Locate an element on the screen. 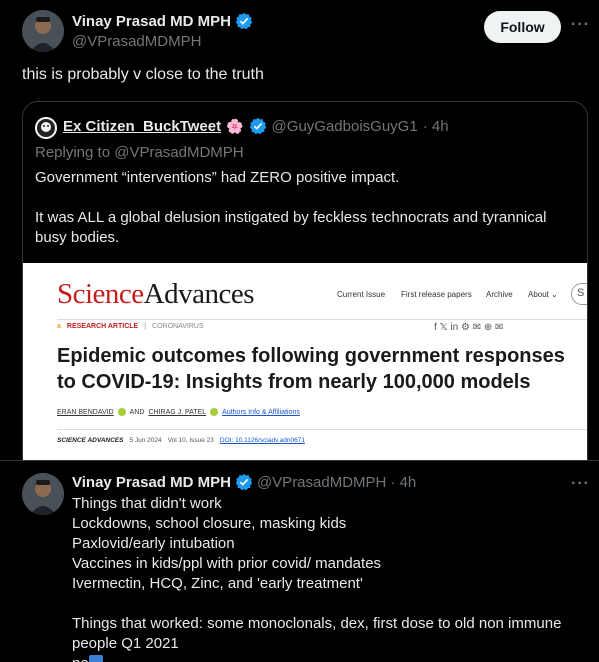 This screenshot has height=662, width=599. author-display-name: Vinay Prasad MD MPH is located at coordinates (151, 21).